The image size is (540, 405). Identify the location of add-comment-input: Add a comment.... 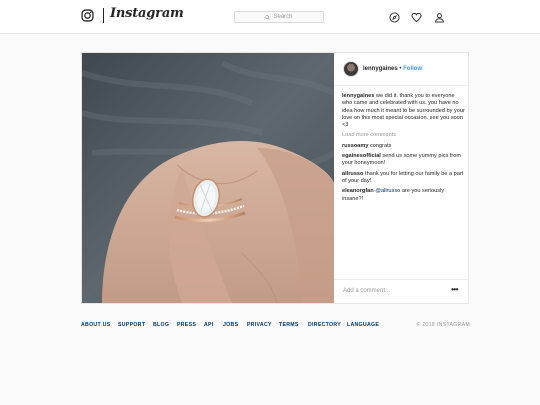
(366, 291).